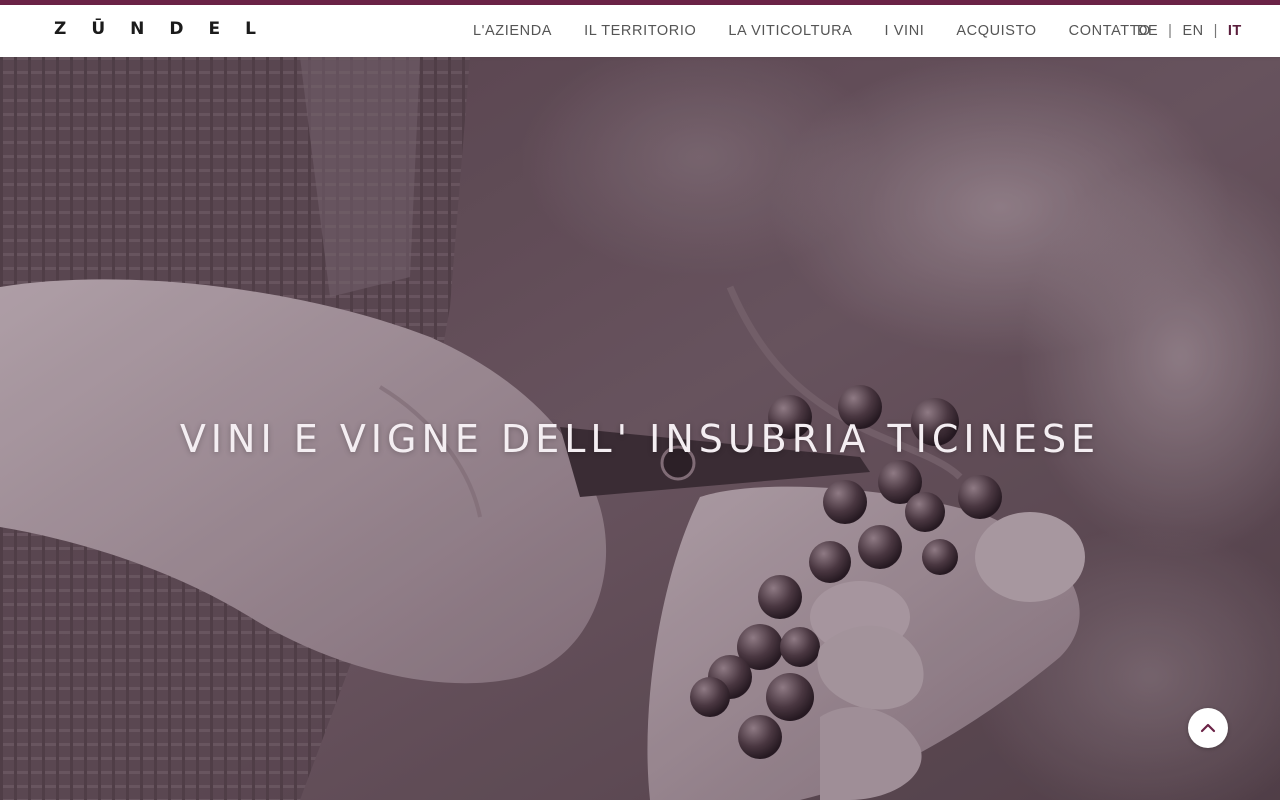 The height and width of the screenshot is (800, 1280). What do you see at coordinates (512, 31) in the screenshot?
I see `nav-item-azienda: L'AZIENDA` at bounding box center [512, 31].